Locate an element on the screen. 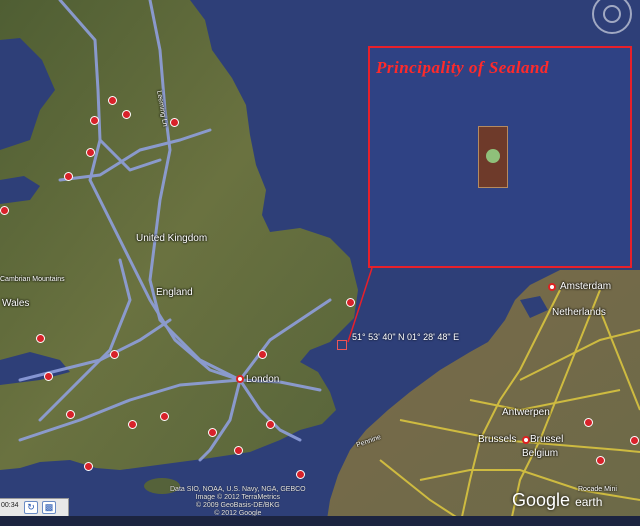 The width and height of the screenshot is (640, 526). sealand-platform-image is located at coordinates (493, 157).